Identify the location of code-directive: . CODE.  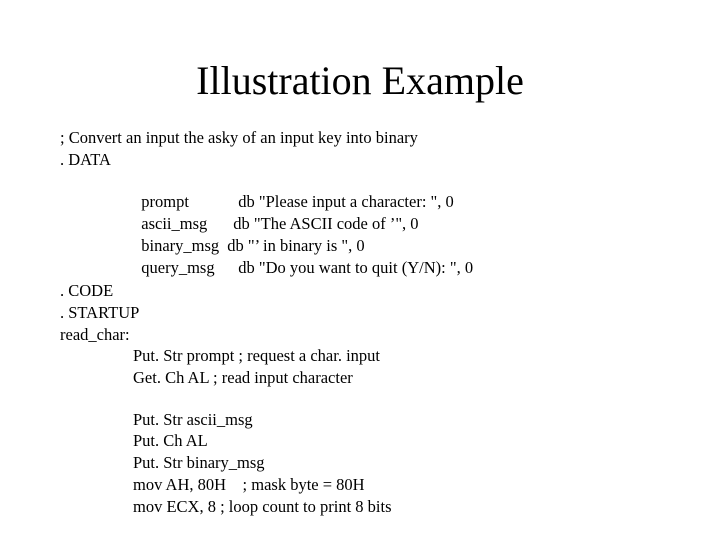
(87, 290).